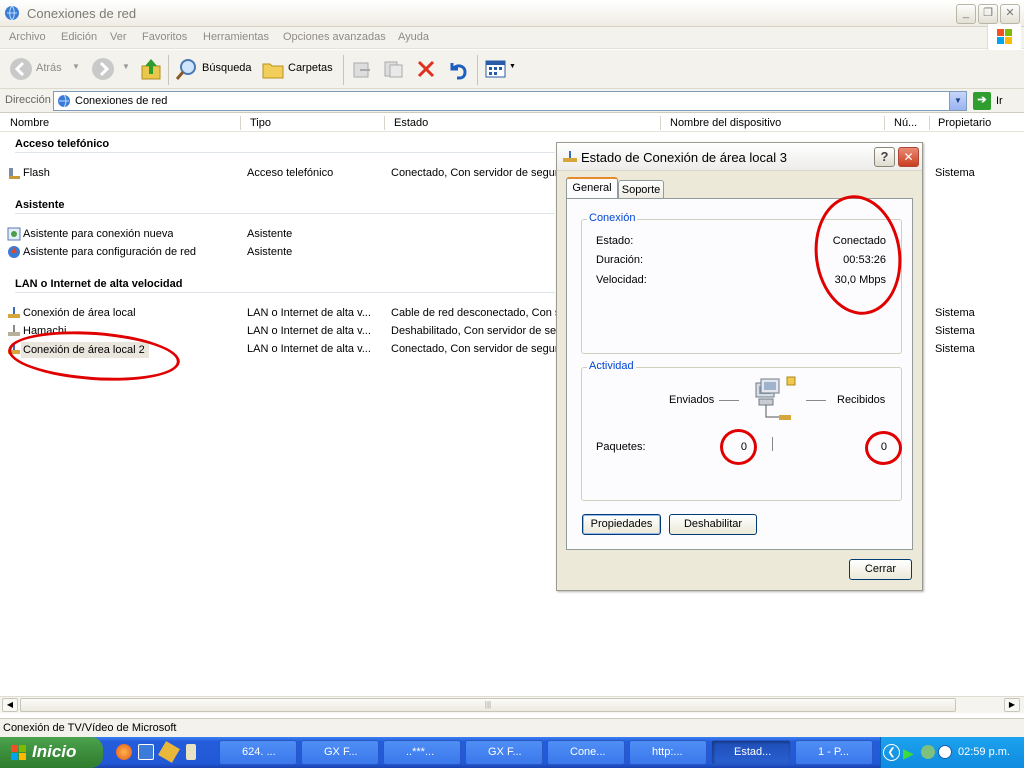 Image resolution: width=1024 pixels, height=768 pixels. Describe the element at coordinates (29, 123) in the screenshot. I see `column-nombre: Nombre` at that location.